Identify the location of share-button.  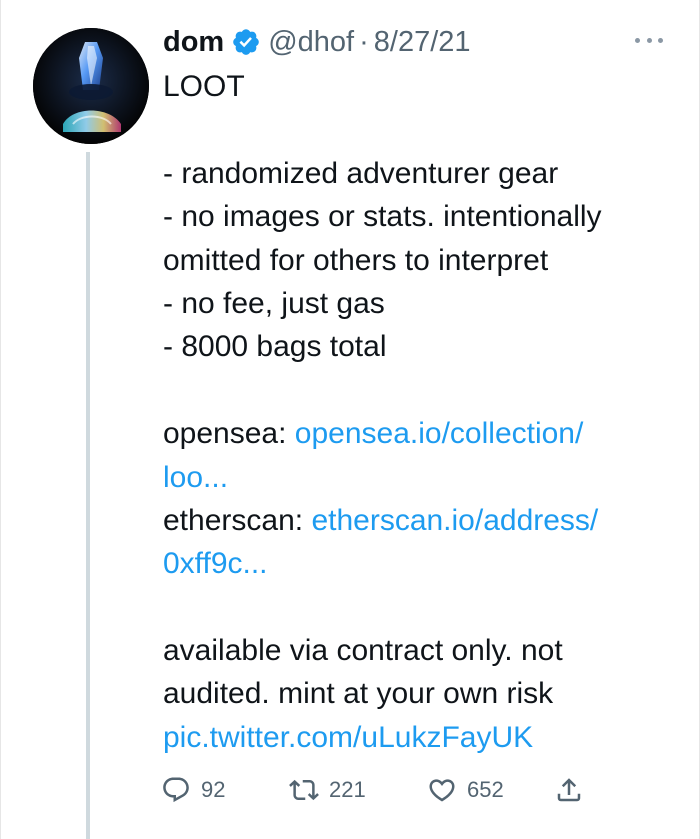
(569, 790).